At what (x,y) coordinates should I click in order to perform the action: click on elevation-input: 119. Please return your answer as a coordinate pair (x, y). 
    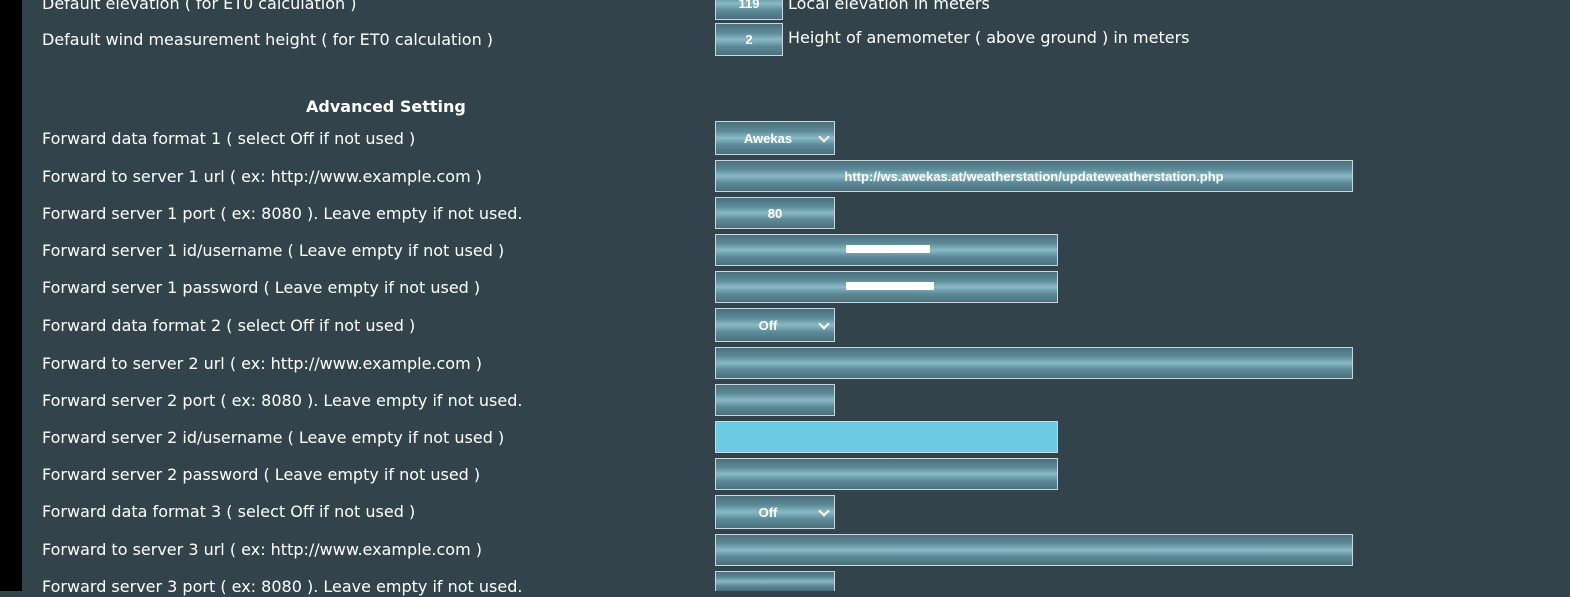
    Looking at the image, I should click on (749, 10).